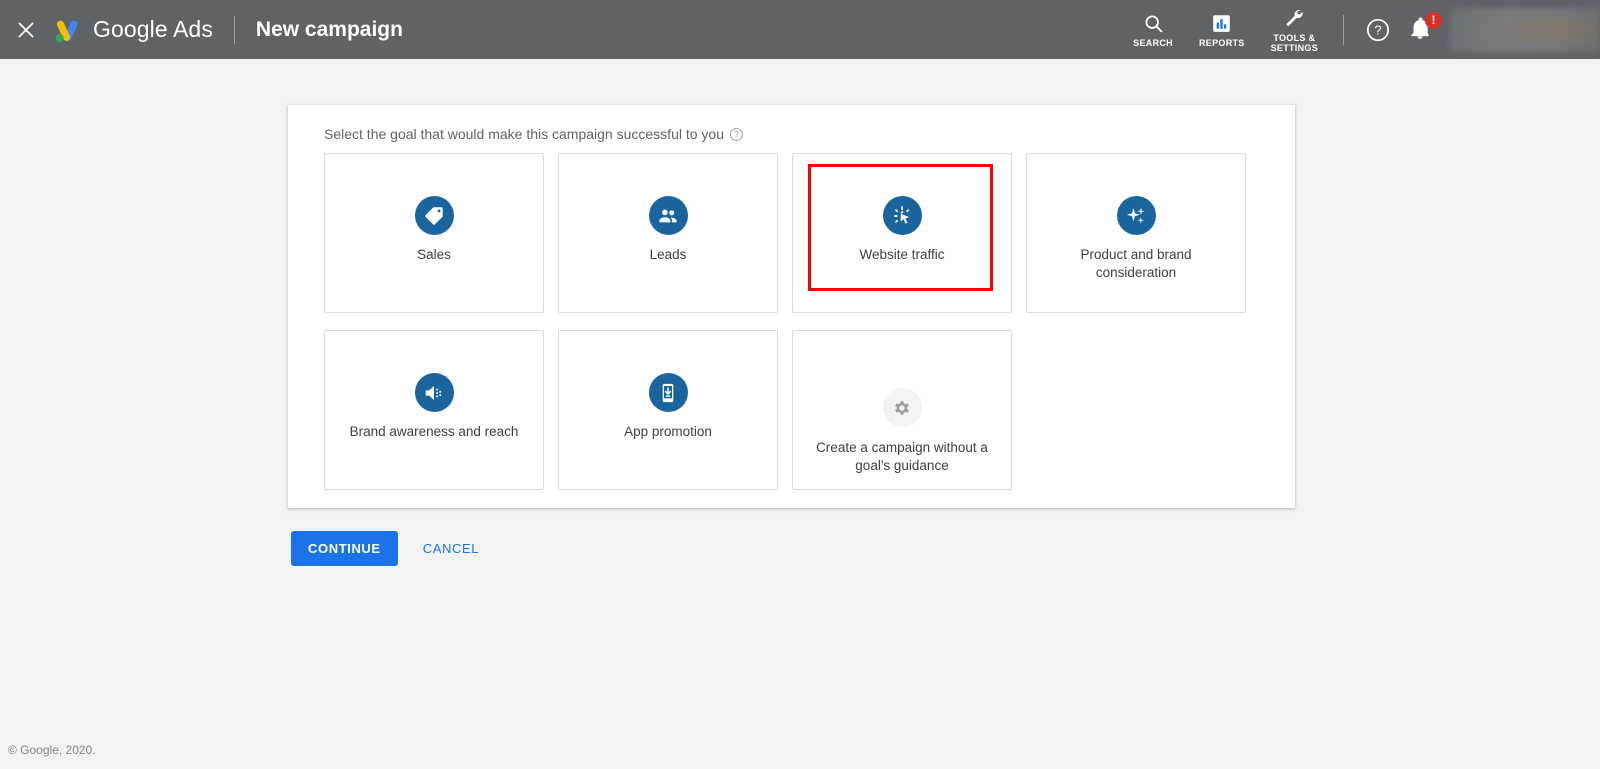 The image size is (1600, 769). Describe the element at coordinates (434, 215) in the screenshot. I see `price-tag-icon` at that location.